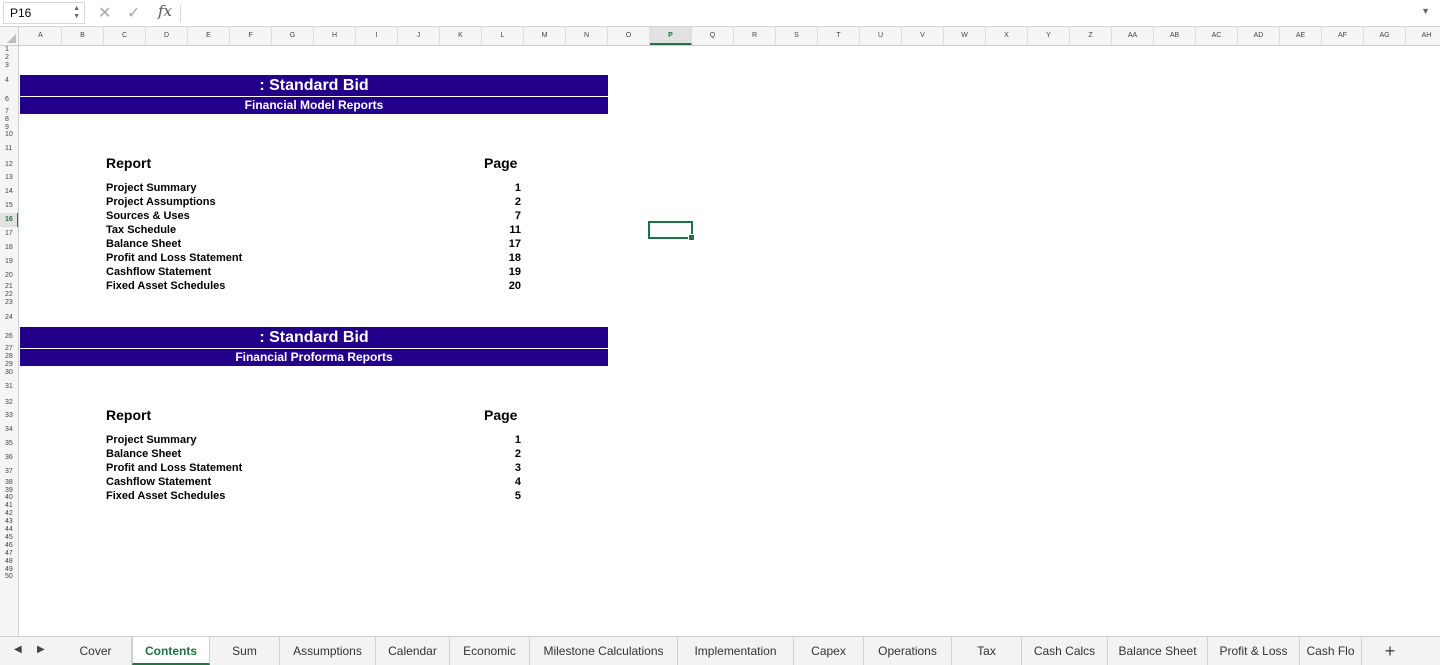 This screenshot has width=1440, height=665. What do you see at coordinates (9, 262) in the screenshot?
I see `row-header-19: 19` at bounding box center [9, 262].